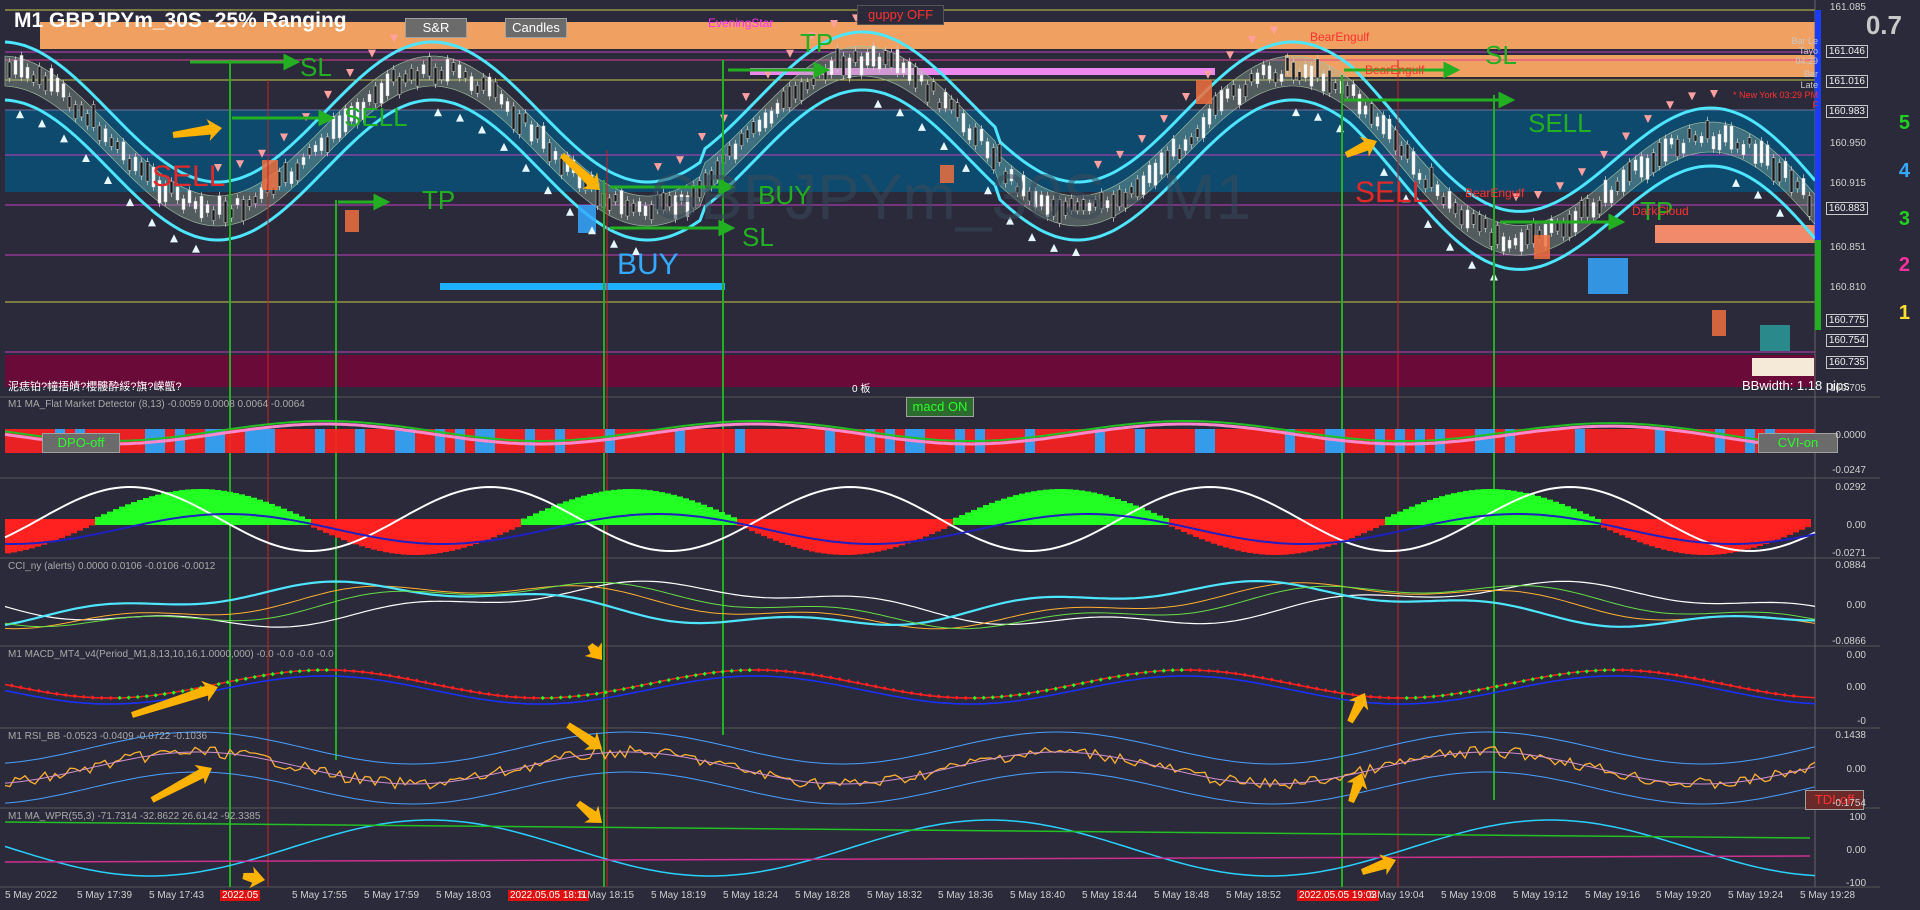 Image resolution: width=1920 pixels, height=910 pixels. Describe the element at coordinates (95, 387) in the screenshot. I see `garbled-status-text: 泥痣铂?幢捂皟?櫻髏酔綏?旗?嵘甑?` at that location.